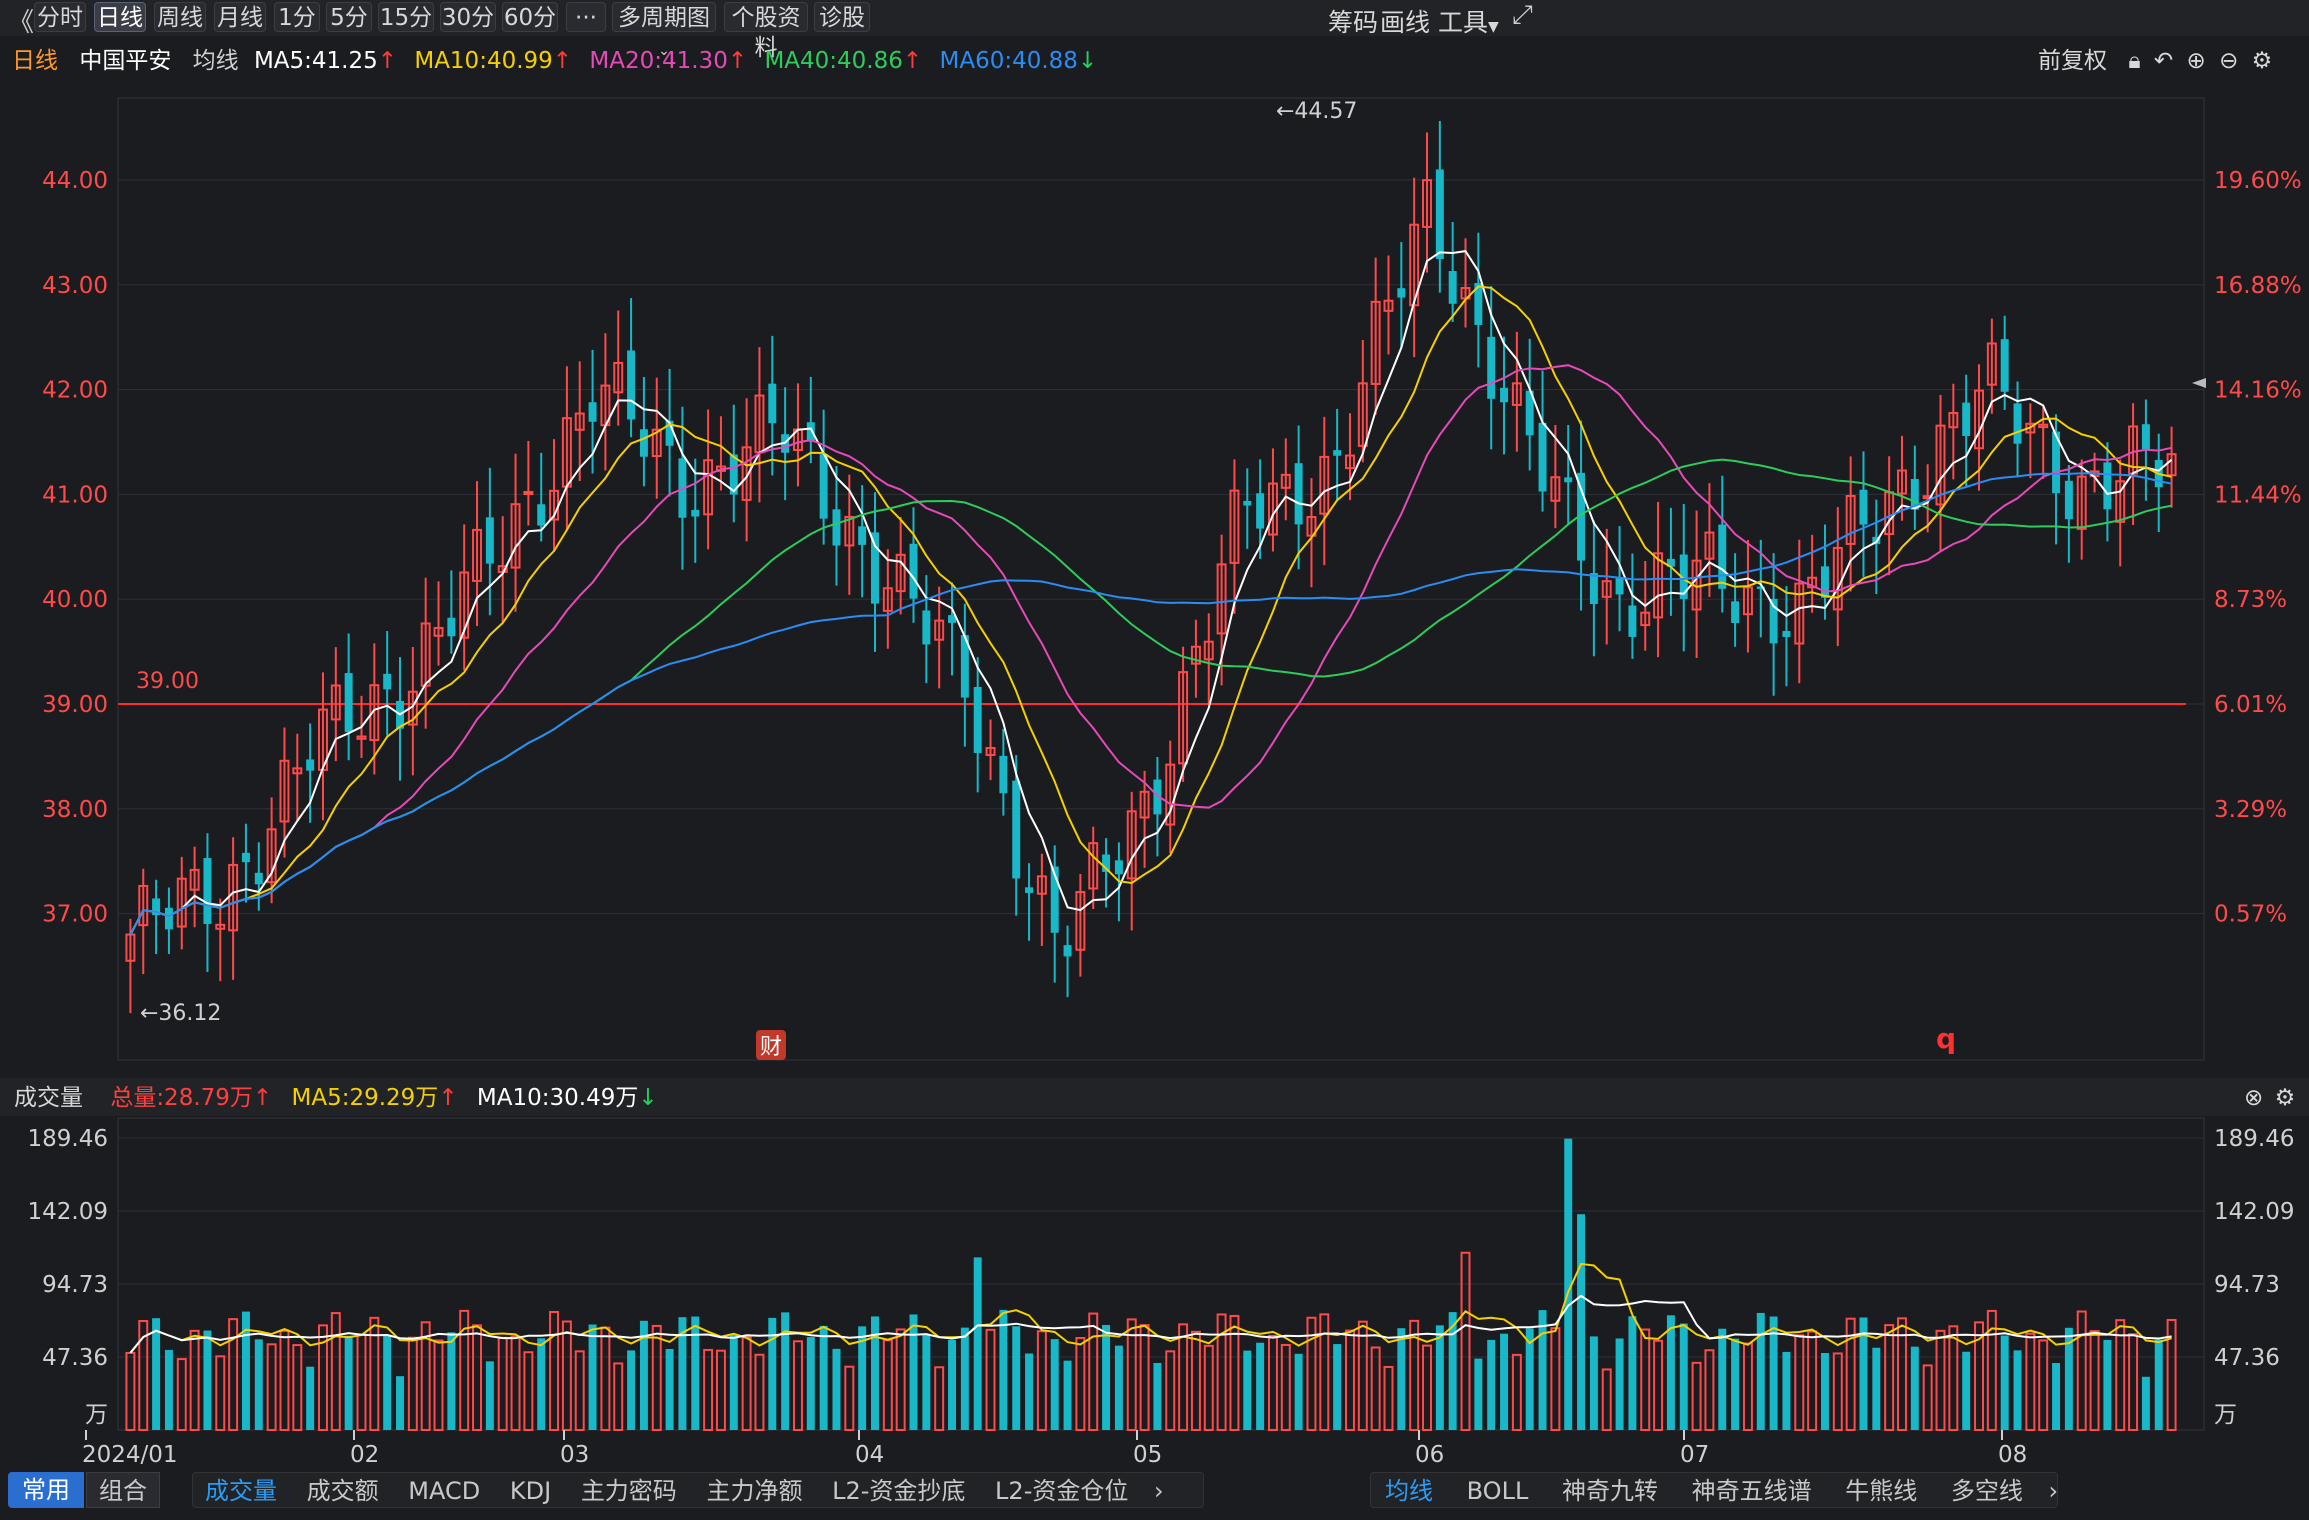 The width and height of the screenshot is (2309, 1520). What do you see at coordinates (75, 1285) in the screenshot?
I see `volume-tick-label: 94.73` at bounding box center [75, 1285].